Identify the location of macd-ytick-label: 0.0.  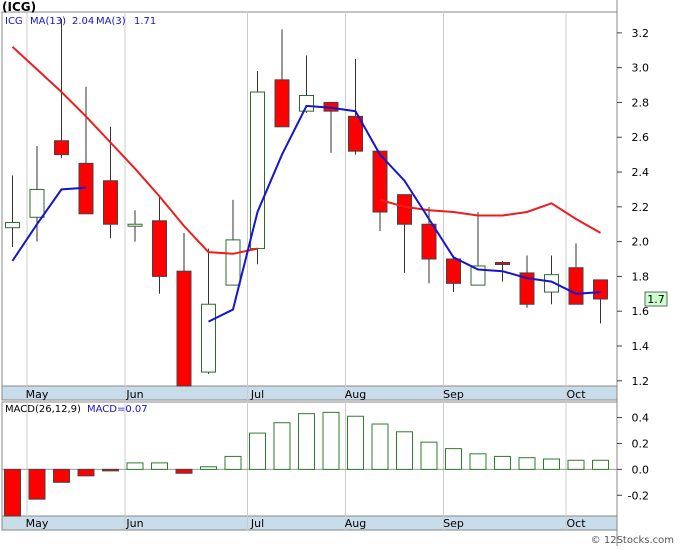
(641, 469).